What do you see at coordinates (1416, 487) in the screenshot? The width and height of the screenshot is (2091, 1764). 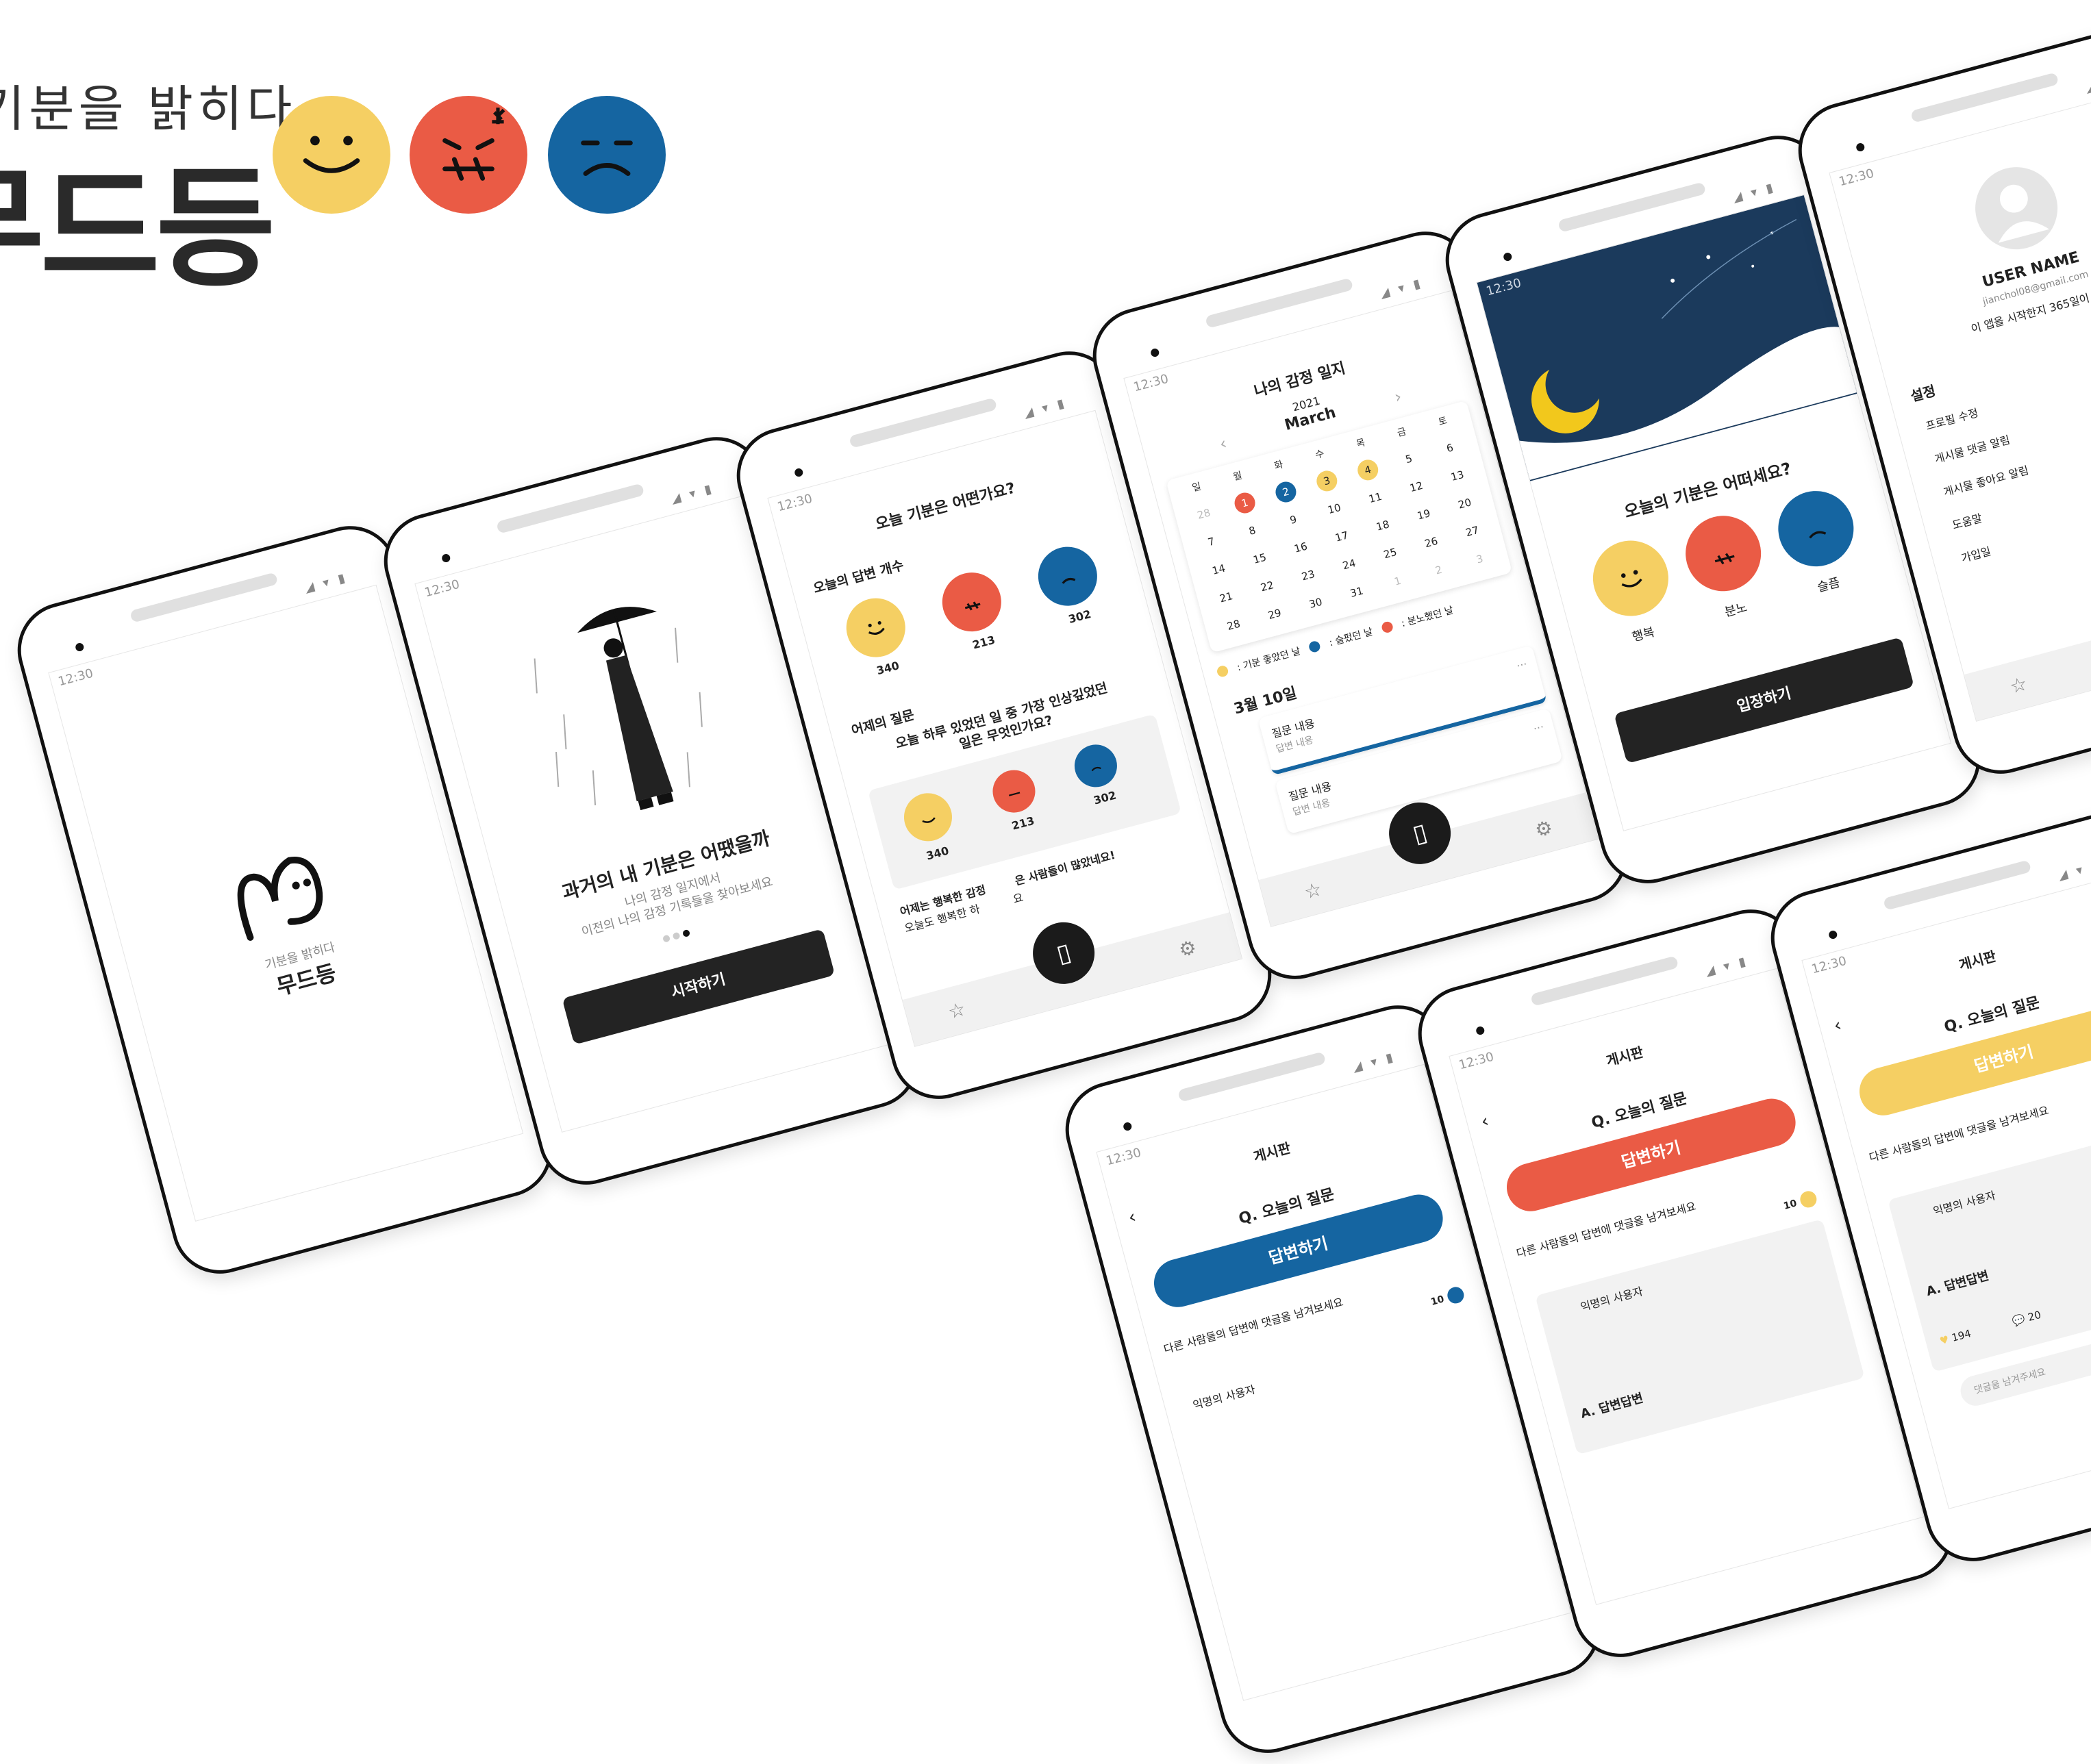 I see `calendar-day: 12` at bounding box center [1416, 487].